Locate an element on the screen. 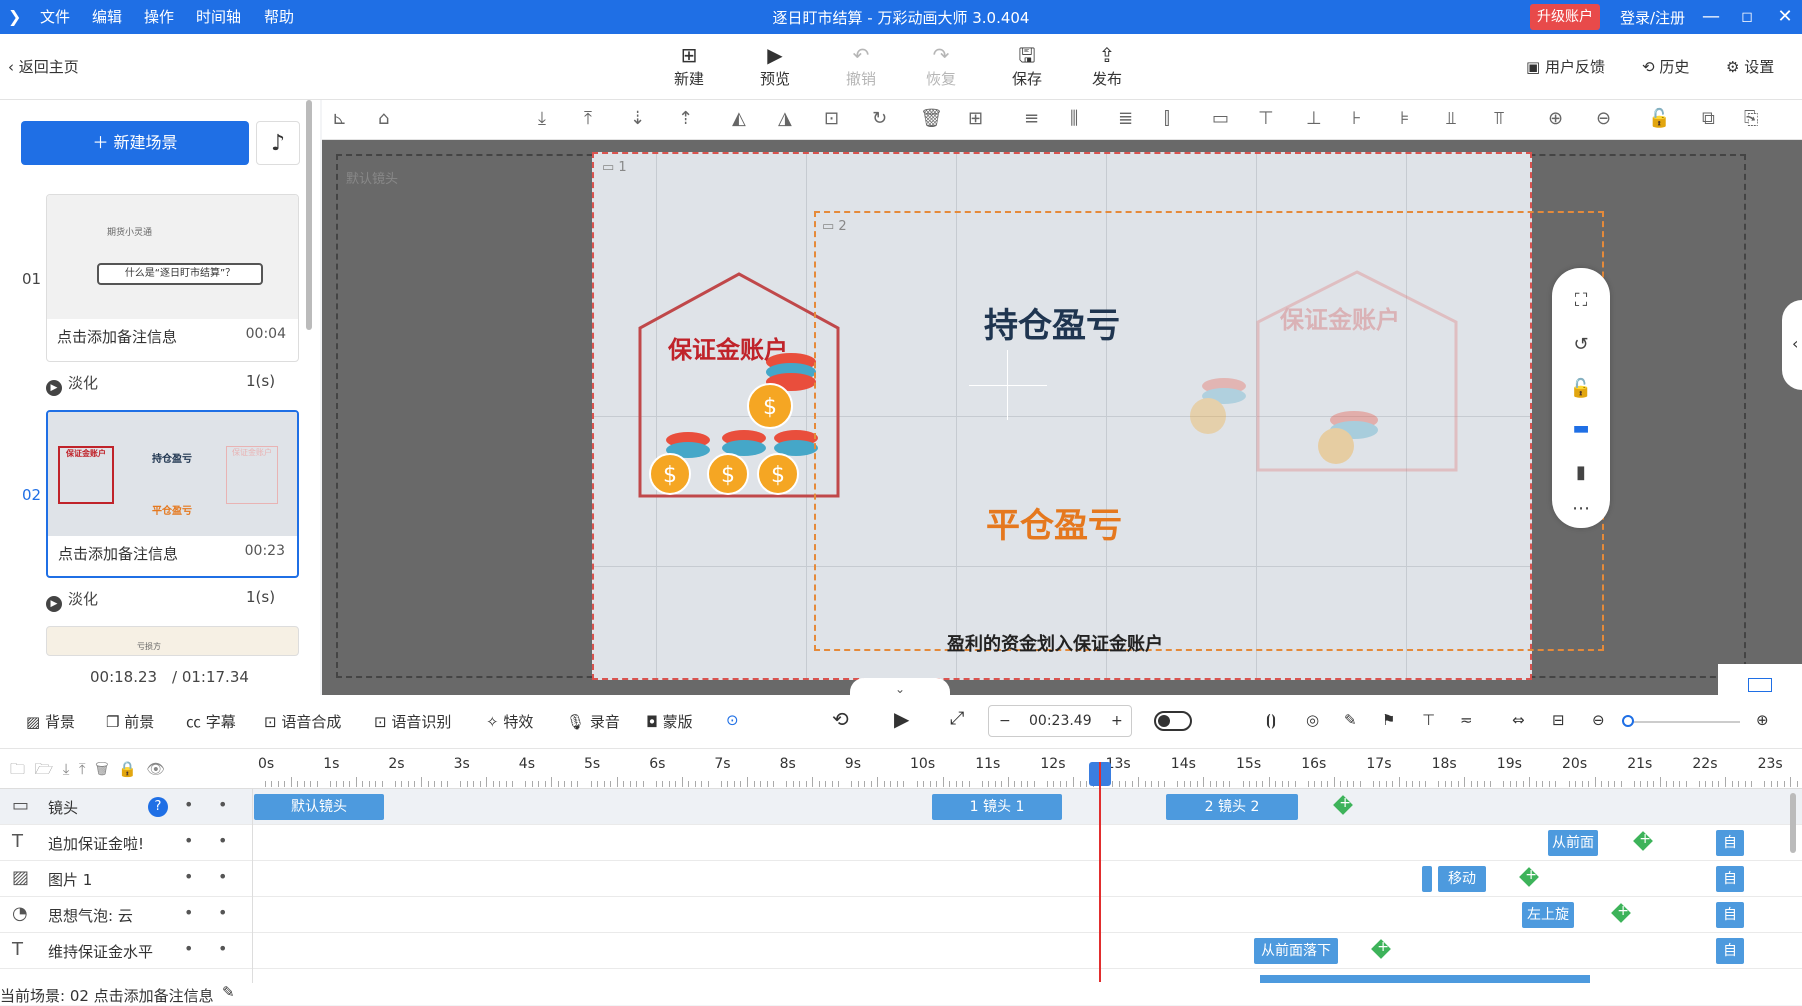 The image size is (1802, 1006). hold-pl-text: 持仓盈亏 is located at coordinates (1052, 322).